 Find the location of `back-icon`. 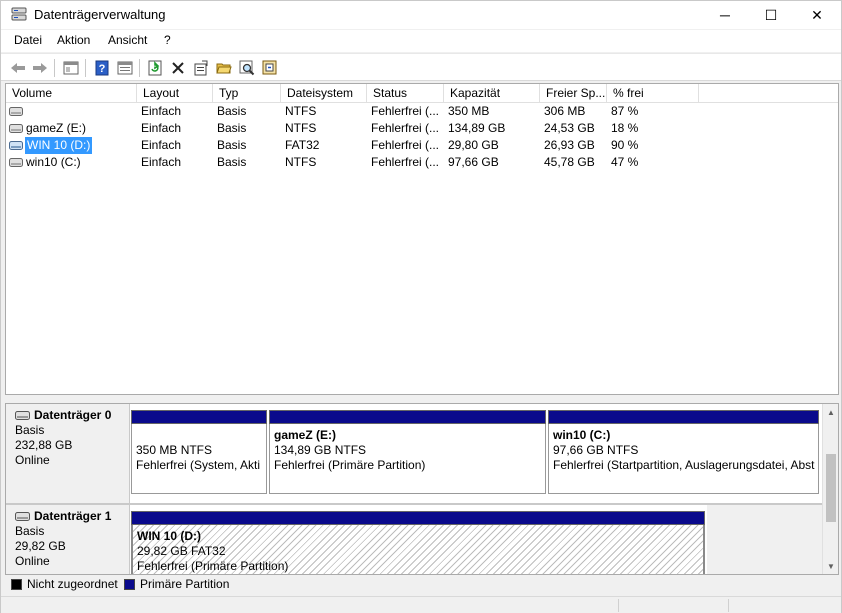

back-icon is located at coordinates (18, 68).